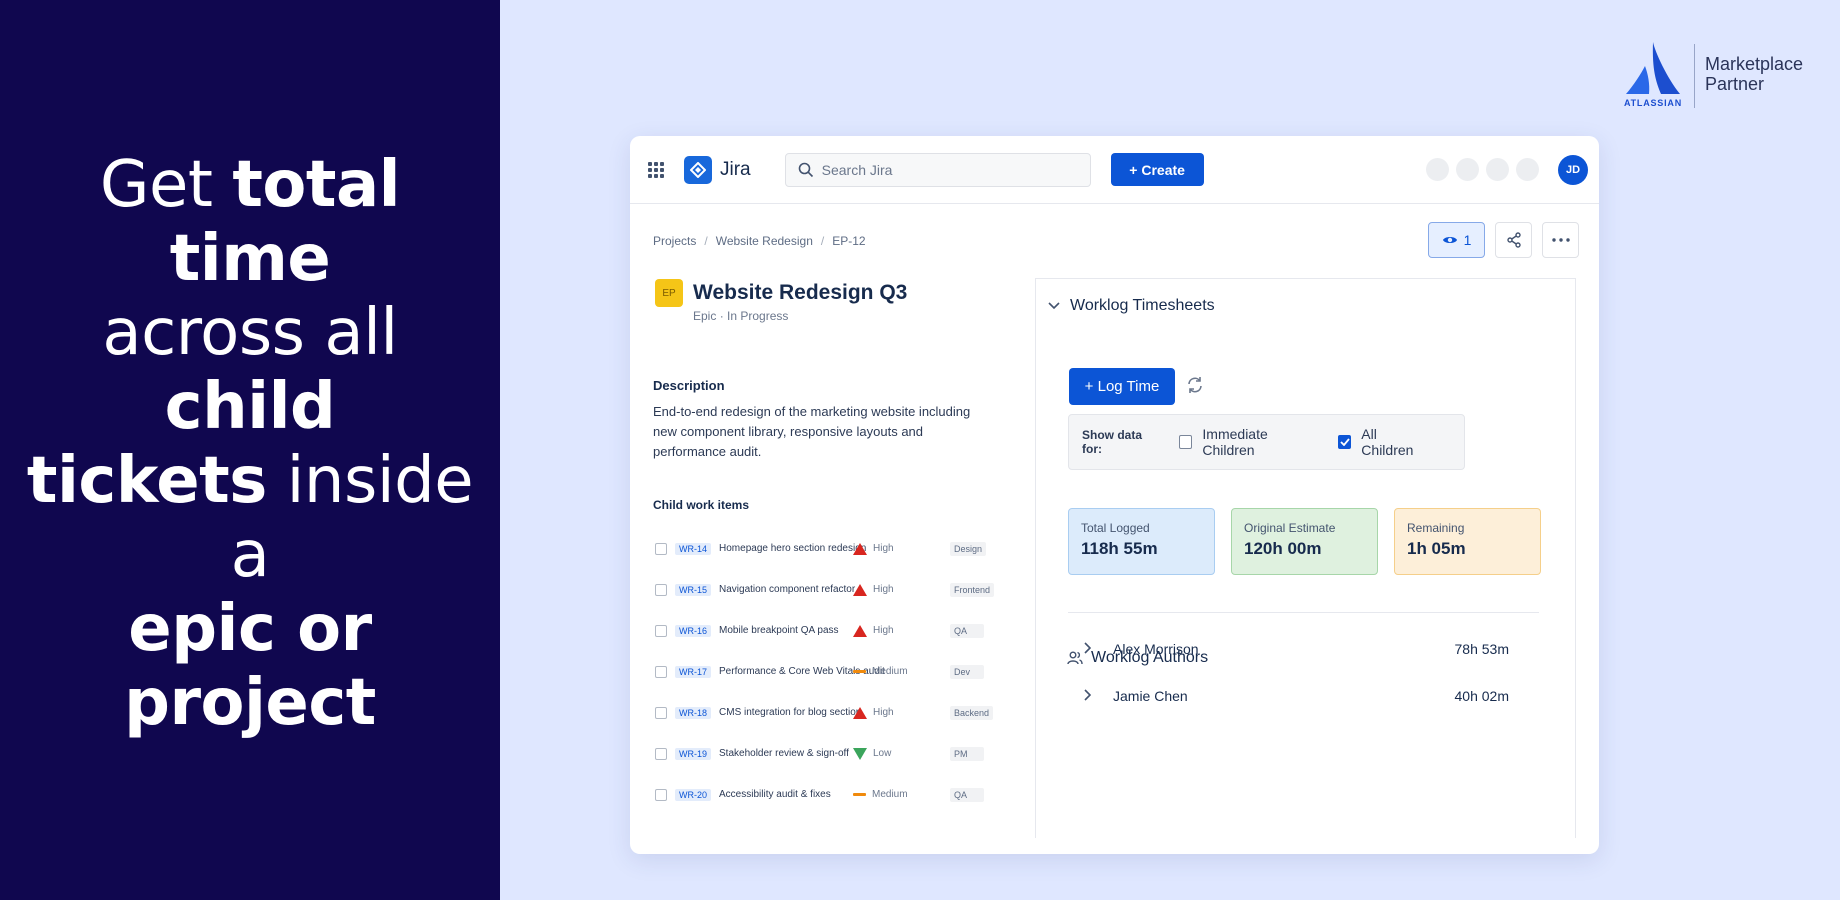 This screenshot has height=900, width=1840. I want to click on atlassian-wordmark: ATLASSIAN, so click(1653, 103).